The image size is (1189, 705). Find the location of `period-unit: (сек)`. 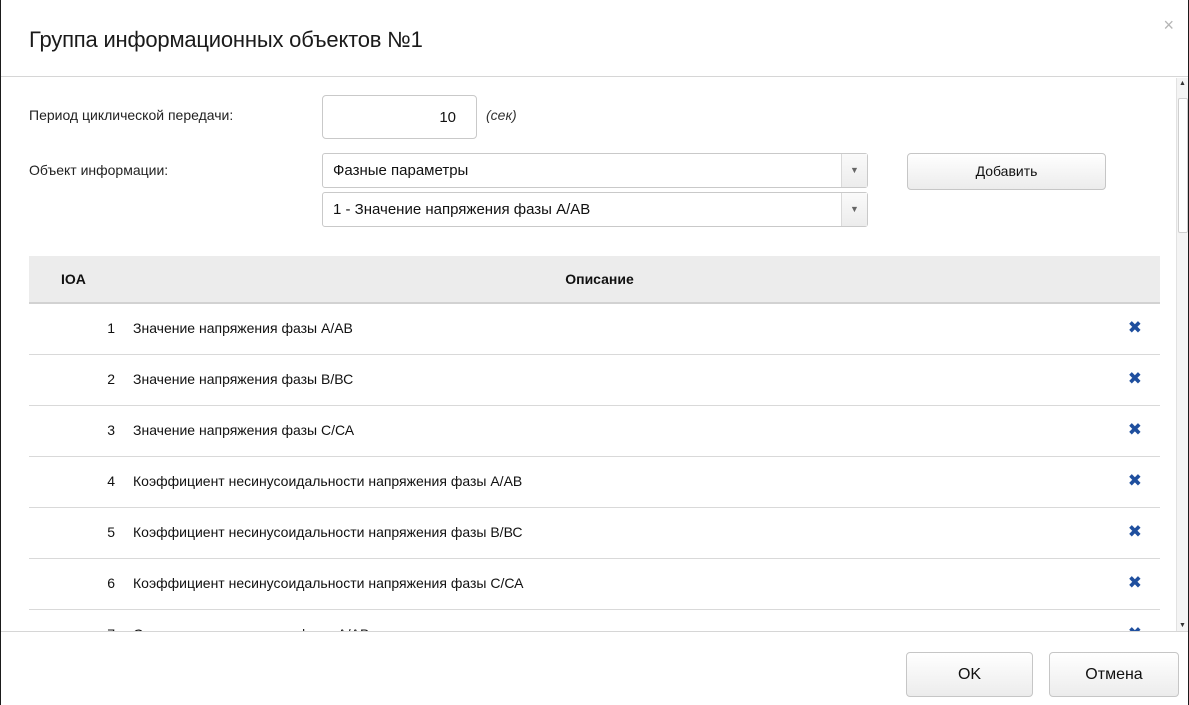

period-unit: (сек) is located at coordinates (501, 115).